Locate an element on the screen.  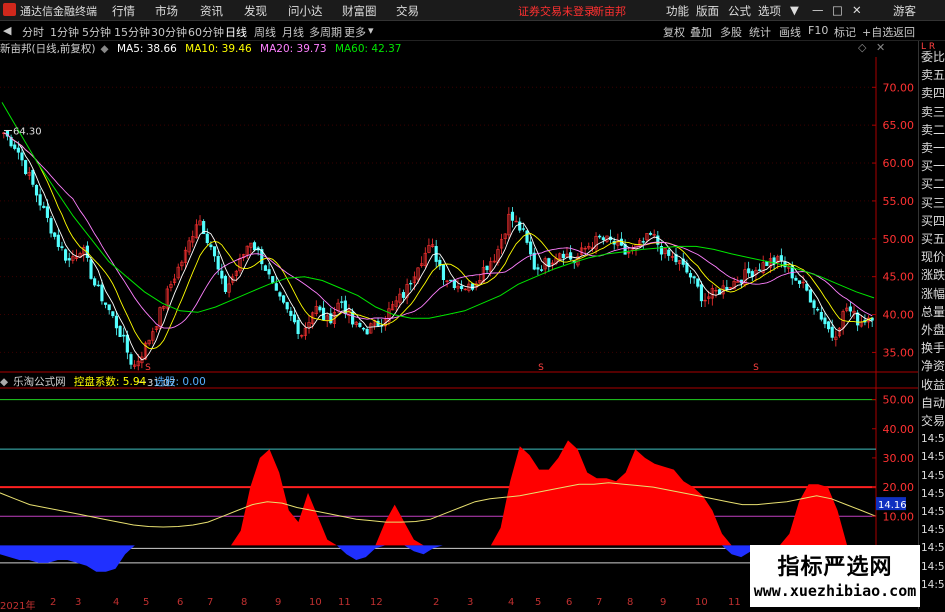
period-day: 日线 is located at coordinates (236, 32).